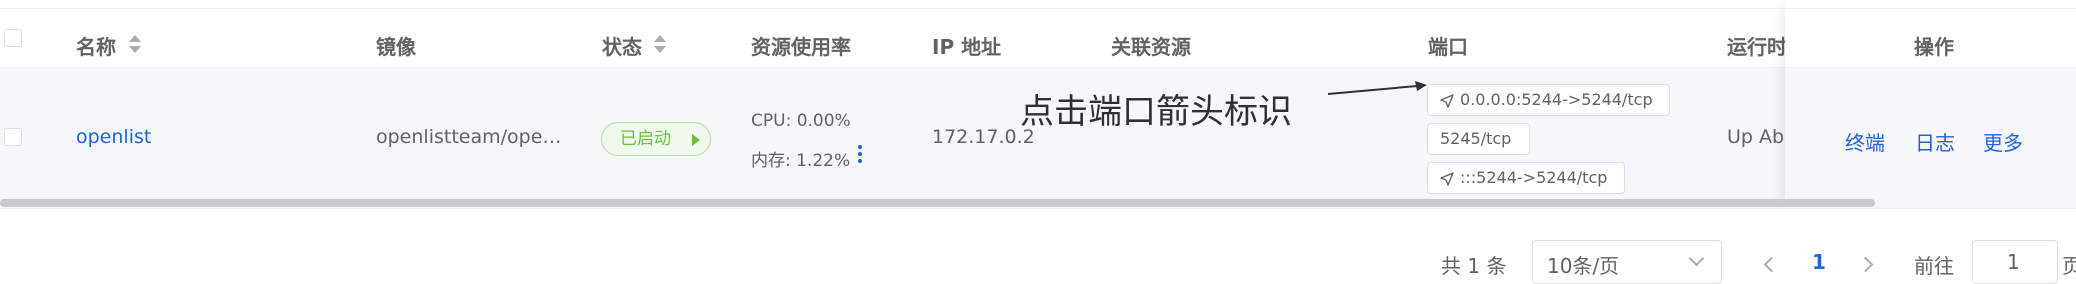  Describe the element at coordinates (696, 140) in the screenshot. I see `play-icon` at that location.